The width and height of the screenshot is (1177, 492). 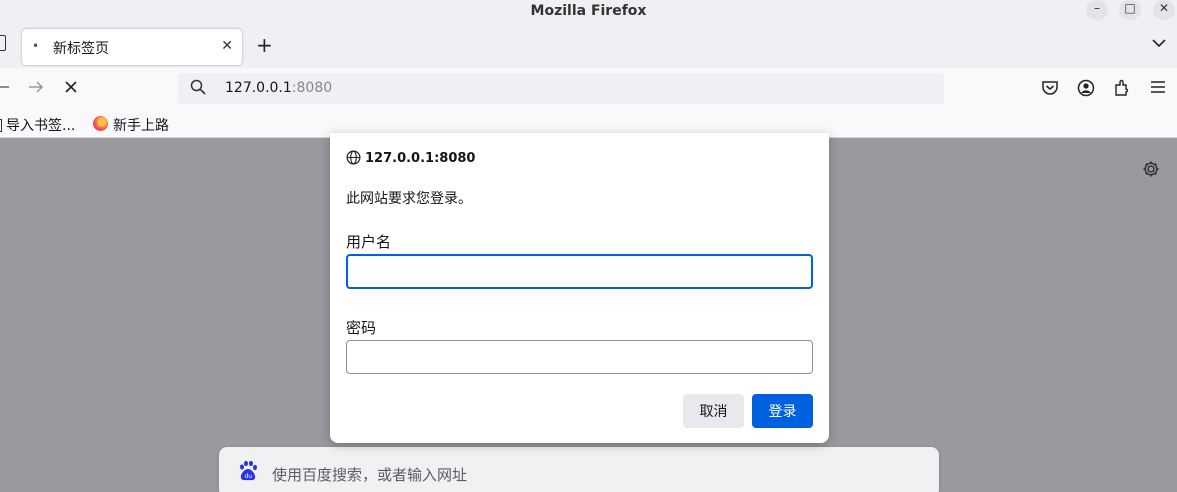 What do you see at coordinates (249, 476) in the screenshot?
I see `svg-text: du` at bounding box center [249, 476].